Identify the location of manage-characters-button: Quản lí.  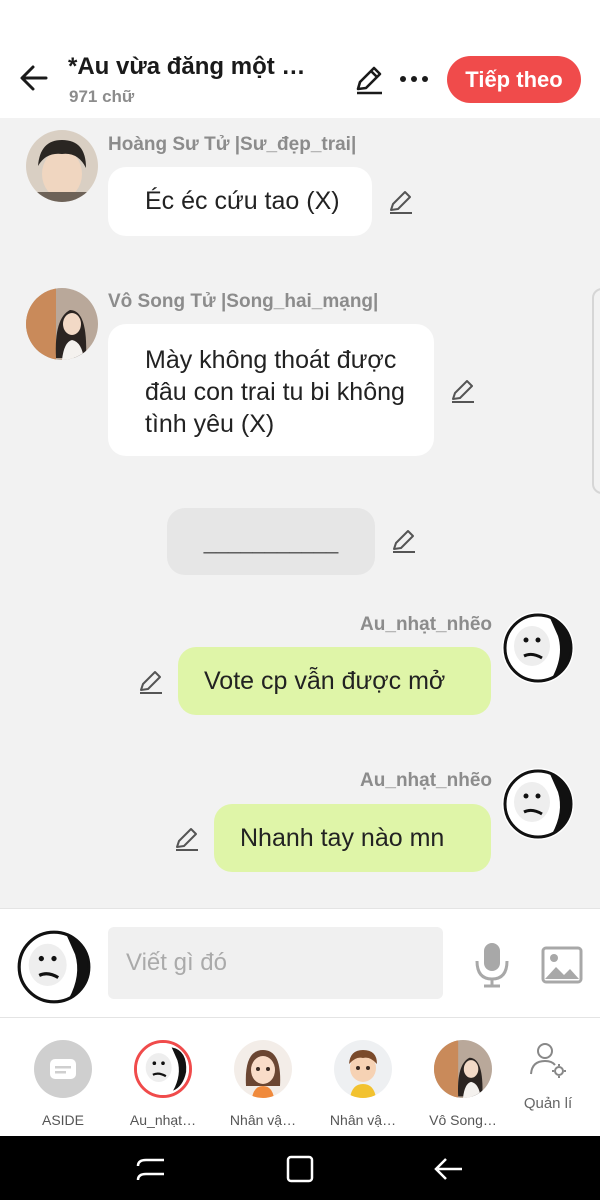
(548, 1076).